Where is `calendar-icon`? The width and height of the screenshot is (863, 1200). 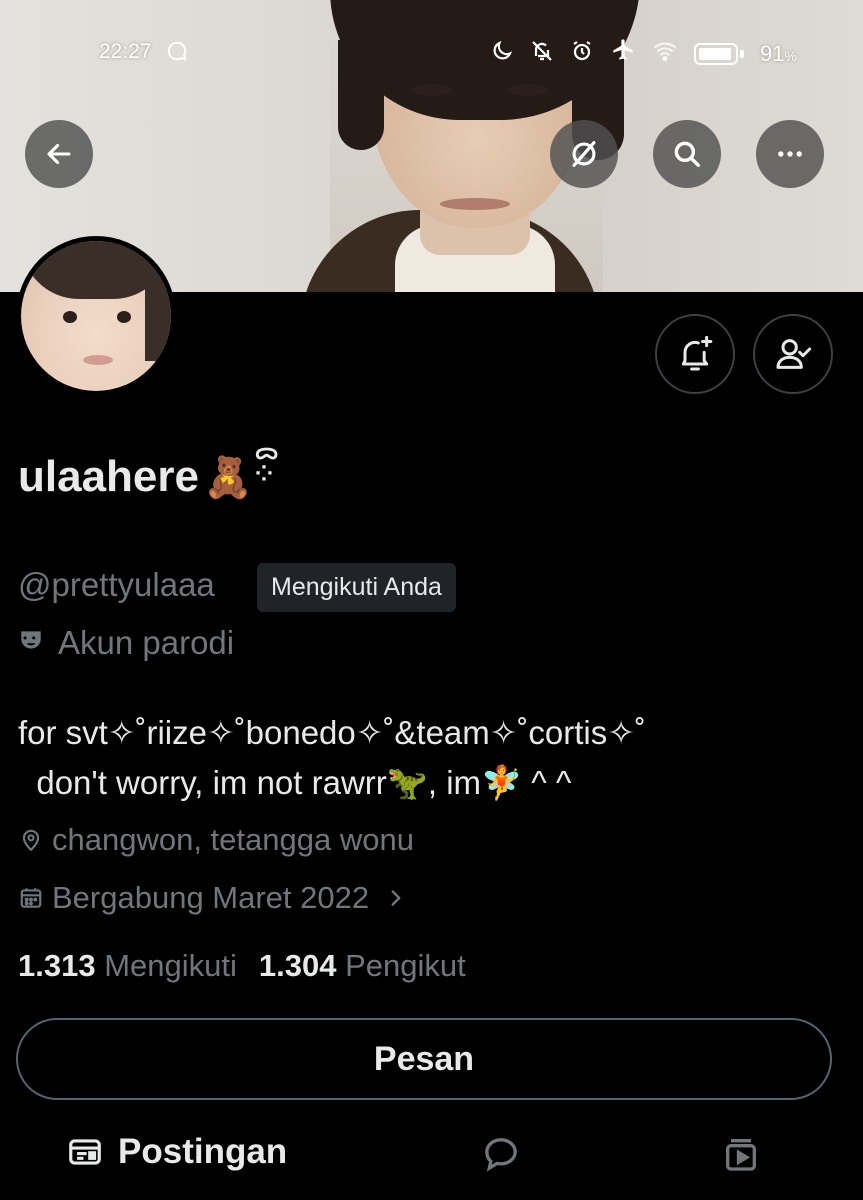
calendar-icon is located at coordinates (31, 898).